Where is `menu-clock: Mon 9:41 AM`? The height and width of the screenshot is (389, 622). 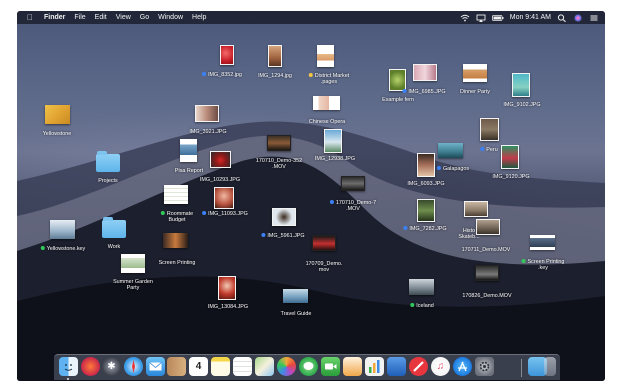
menu-clock: Mon 9:41 AM is located at coordinates (530, 17).